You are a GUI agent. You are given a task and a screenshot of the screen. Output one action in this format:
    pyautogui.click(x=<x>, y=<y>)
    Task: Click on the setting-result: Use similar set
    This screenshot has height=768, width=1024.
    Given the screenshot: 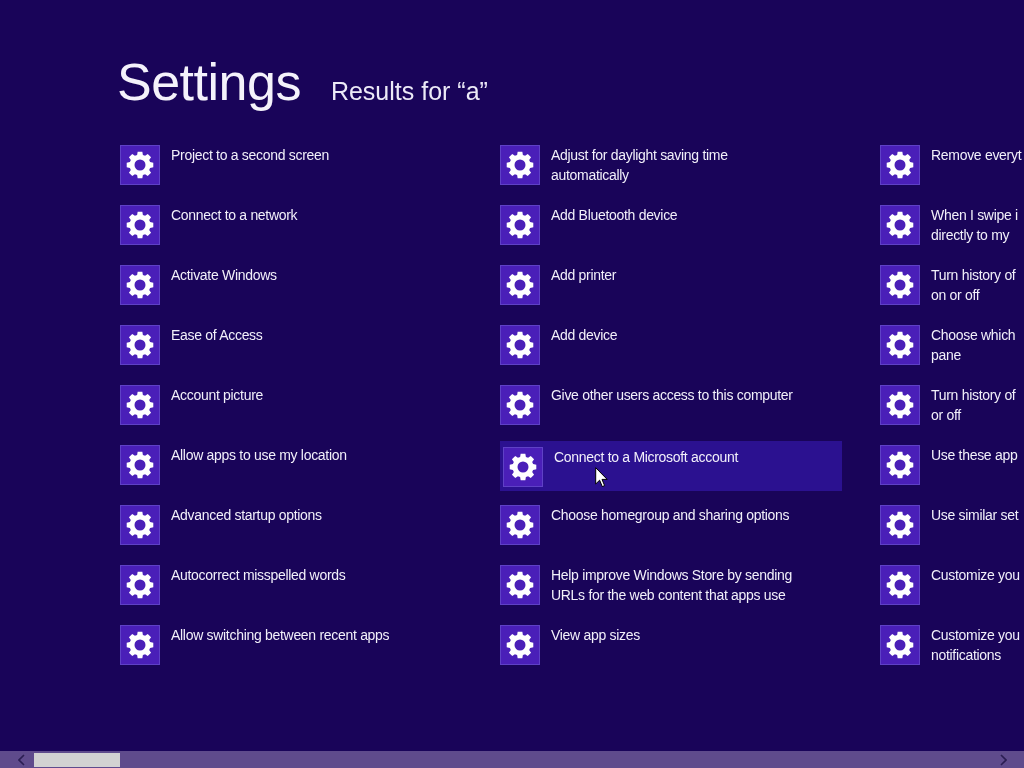 What is the action you would take?
    pyautogui.click(x=949, y=525)
    